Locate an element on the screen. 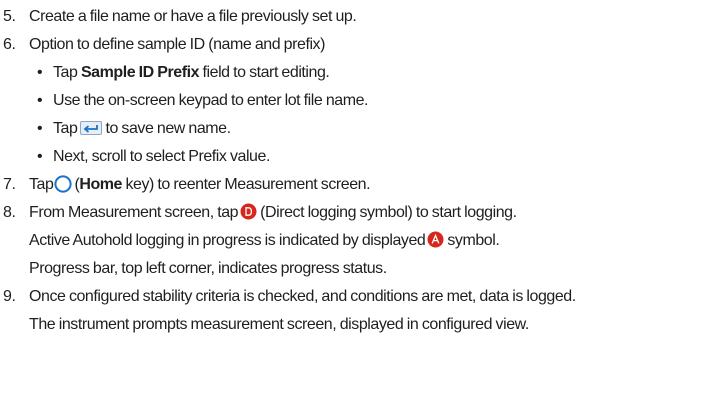 The image size is (716, 409). bullet-text-post: field to start editing. is located at coordinates (266, 72).